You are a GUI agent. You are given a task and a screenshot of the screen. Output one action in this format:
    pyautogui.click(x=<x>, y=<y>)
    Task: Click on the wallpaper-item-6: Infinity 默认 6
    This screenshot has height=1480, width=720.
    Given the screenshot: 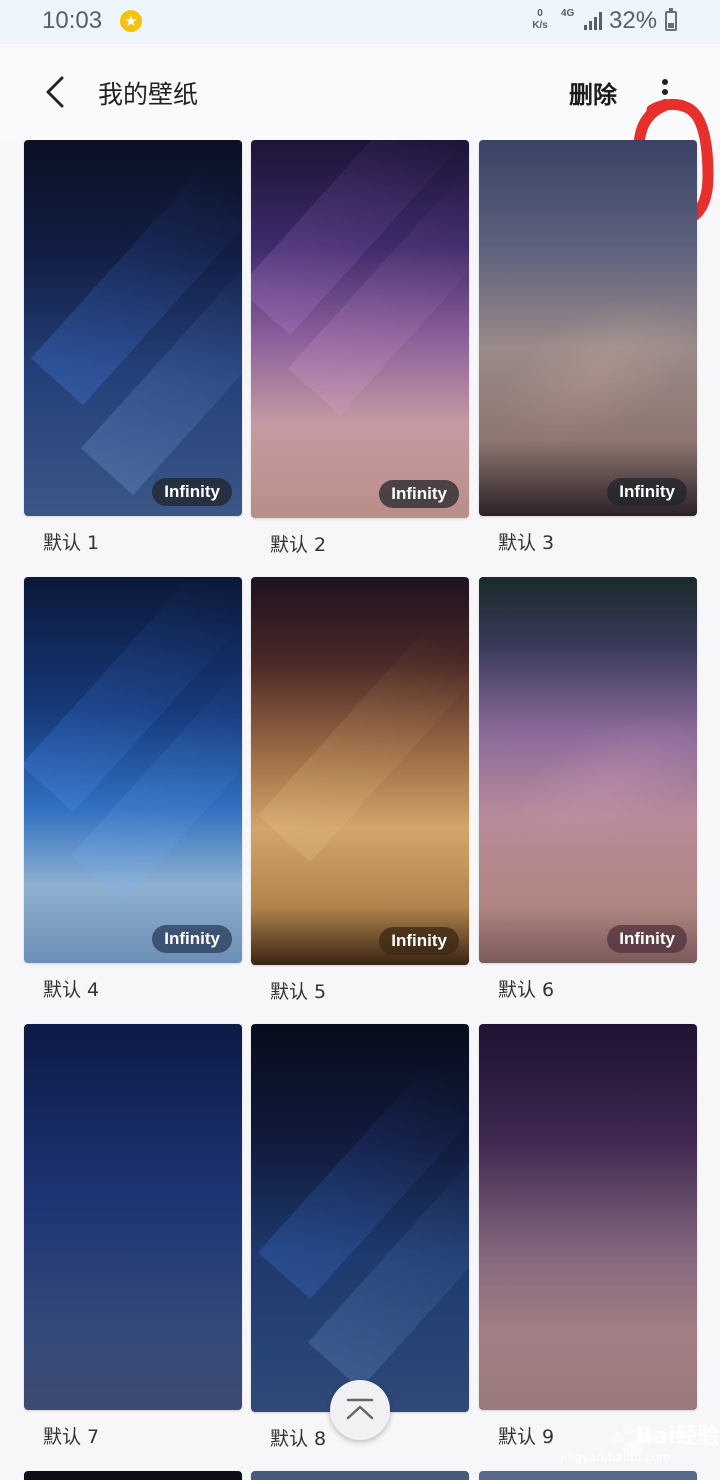 What is the action you would take?
    pyautogui.click(x=588, y=789)
    